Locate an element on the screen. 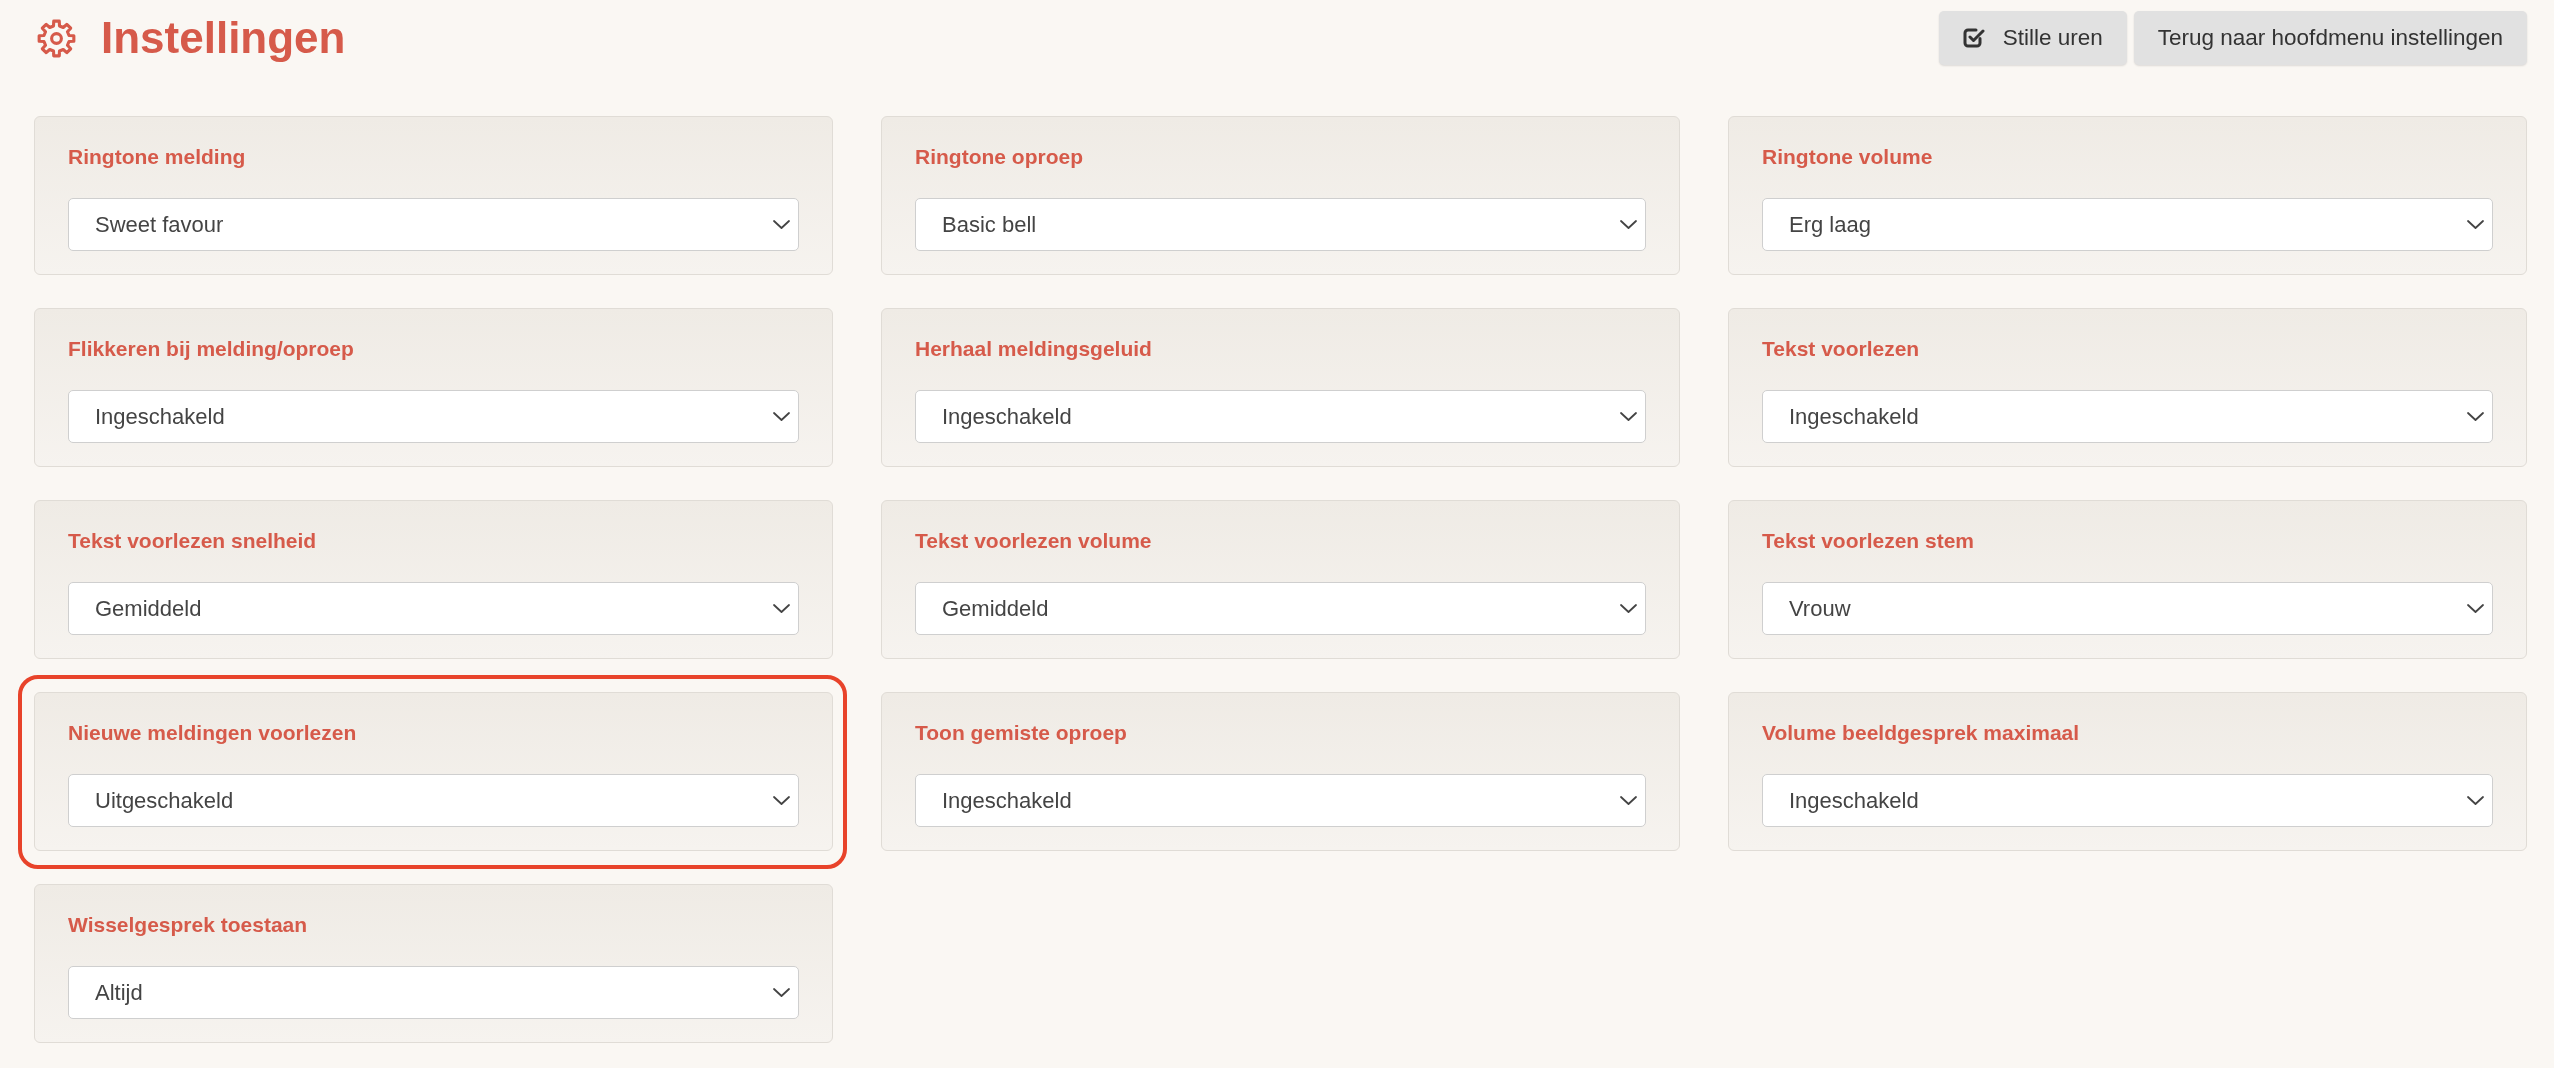 The image size is (2554, 1068). setting-label: Nieuwe meldingen voorlezen is located at coordinates (213, 733).